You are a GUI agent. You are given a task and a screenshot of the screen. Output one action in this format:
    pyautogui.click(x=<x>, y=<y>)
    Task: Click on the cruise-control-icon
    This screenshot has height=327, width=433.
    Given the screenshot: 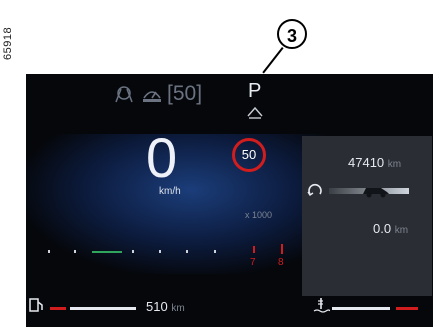 What is the action you would take?
    pyautogui.click(x=152, y=96)
    